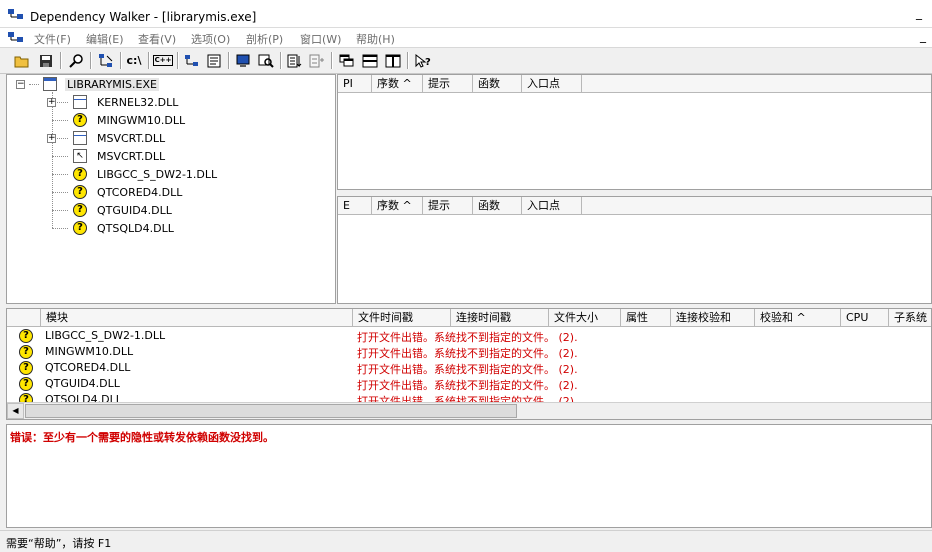  I want to click on tree-node: ? QTCORED4.DLL, so click(128, 192).